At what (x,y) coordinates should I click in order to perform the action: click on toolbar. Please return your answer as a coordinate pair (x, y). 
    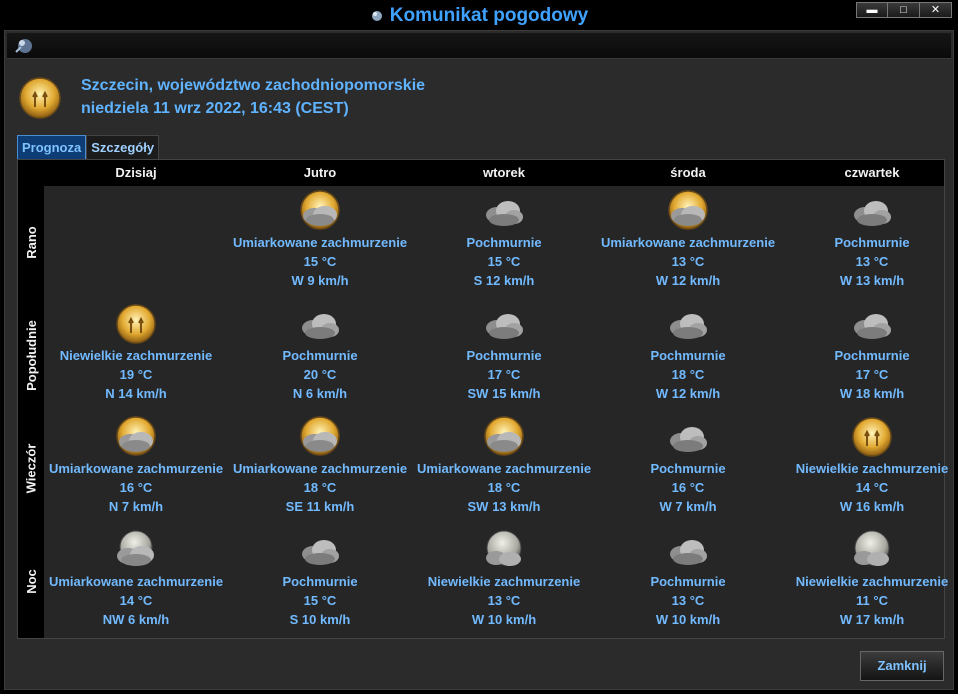
    Looking at the image, I should click on (479, 46).